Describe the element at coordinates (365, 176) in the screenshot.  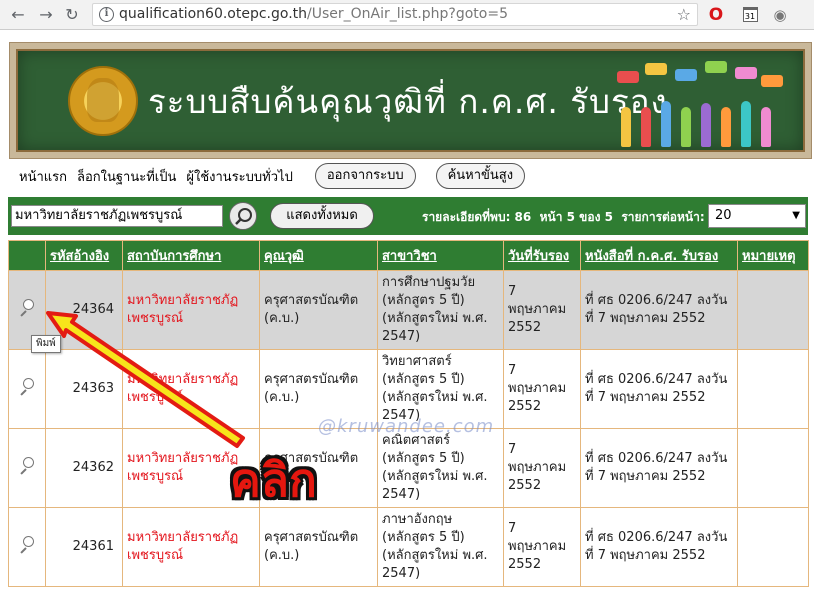
I see `logout-button: ออกจากระบบ` at that location.